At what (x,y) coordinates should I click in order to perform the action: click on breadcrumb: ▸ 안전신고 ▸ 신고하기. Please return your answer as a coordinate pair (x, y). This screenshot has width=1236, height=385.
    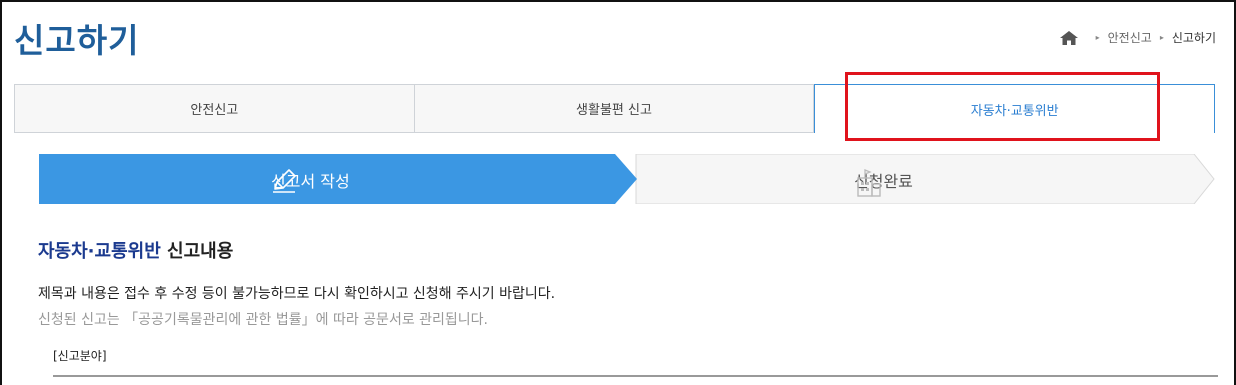
    Looking at the image, I should click on (1137, 37).